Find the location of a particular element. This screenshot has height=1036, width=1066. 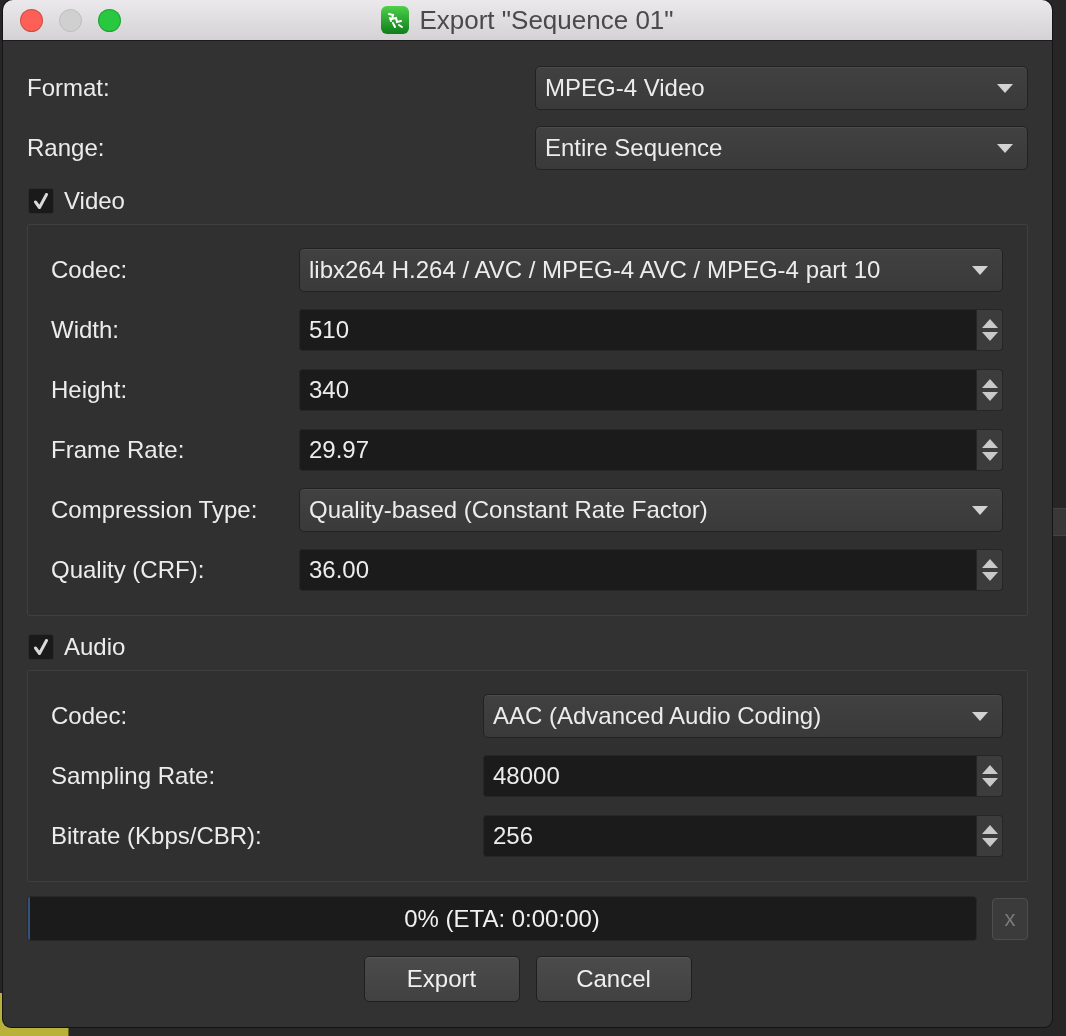

dropdown: Entire Sequence is located at coordinates (781, 148).